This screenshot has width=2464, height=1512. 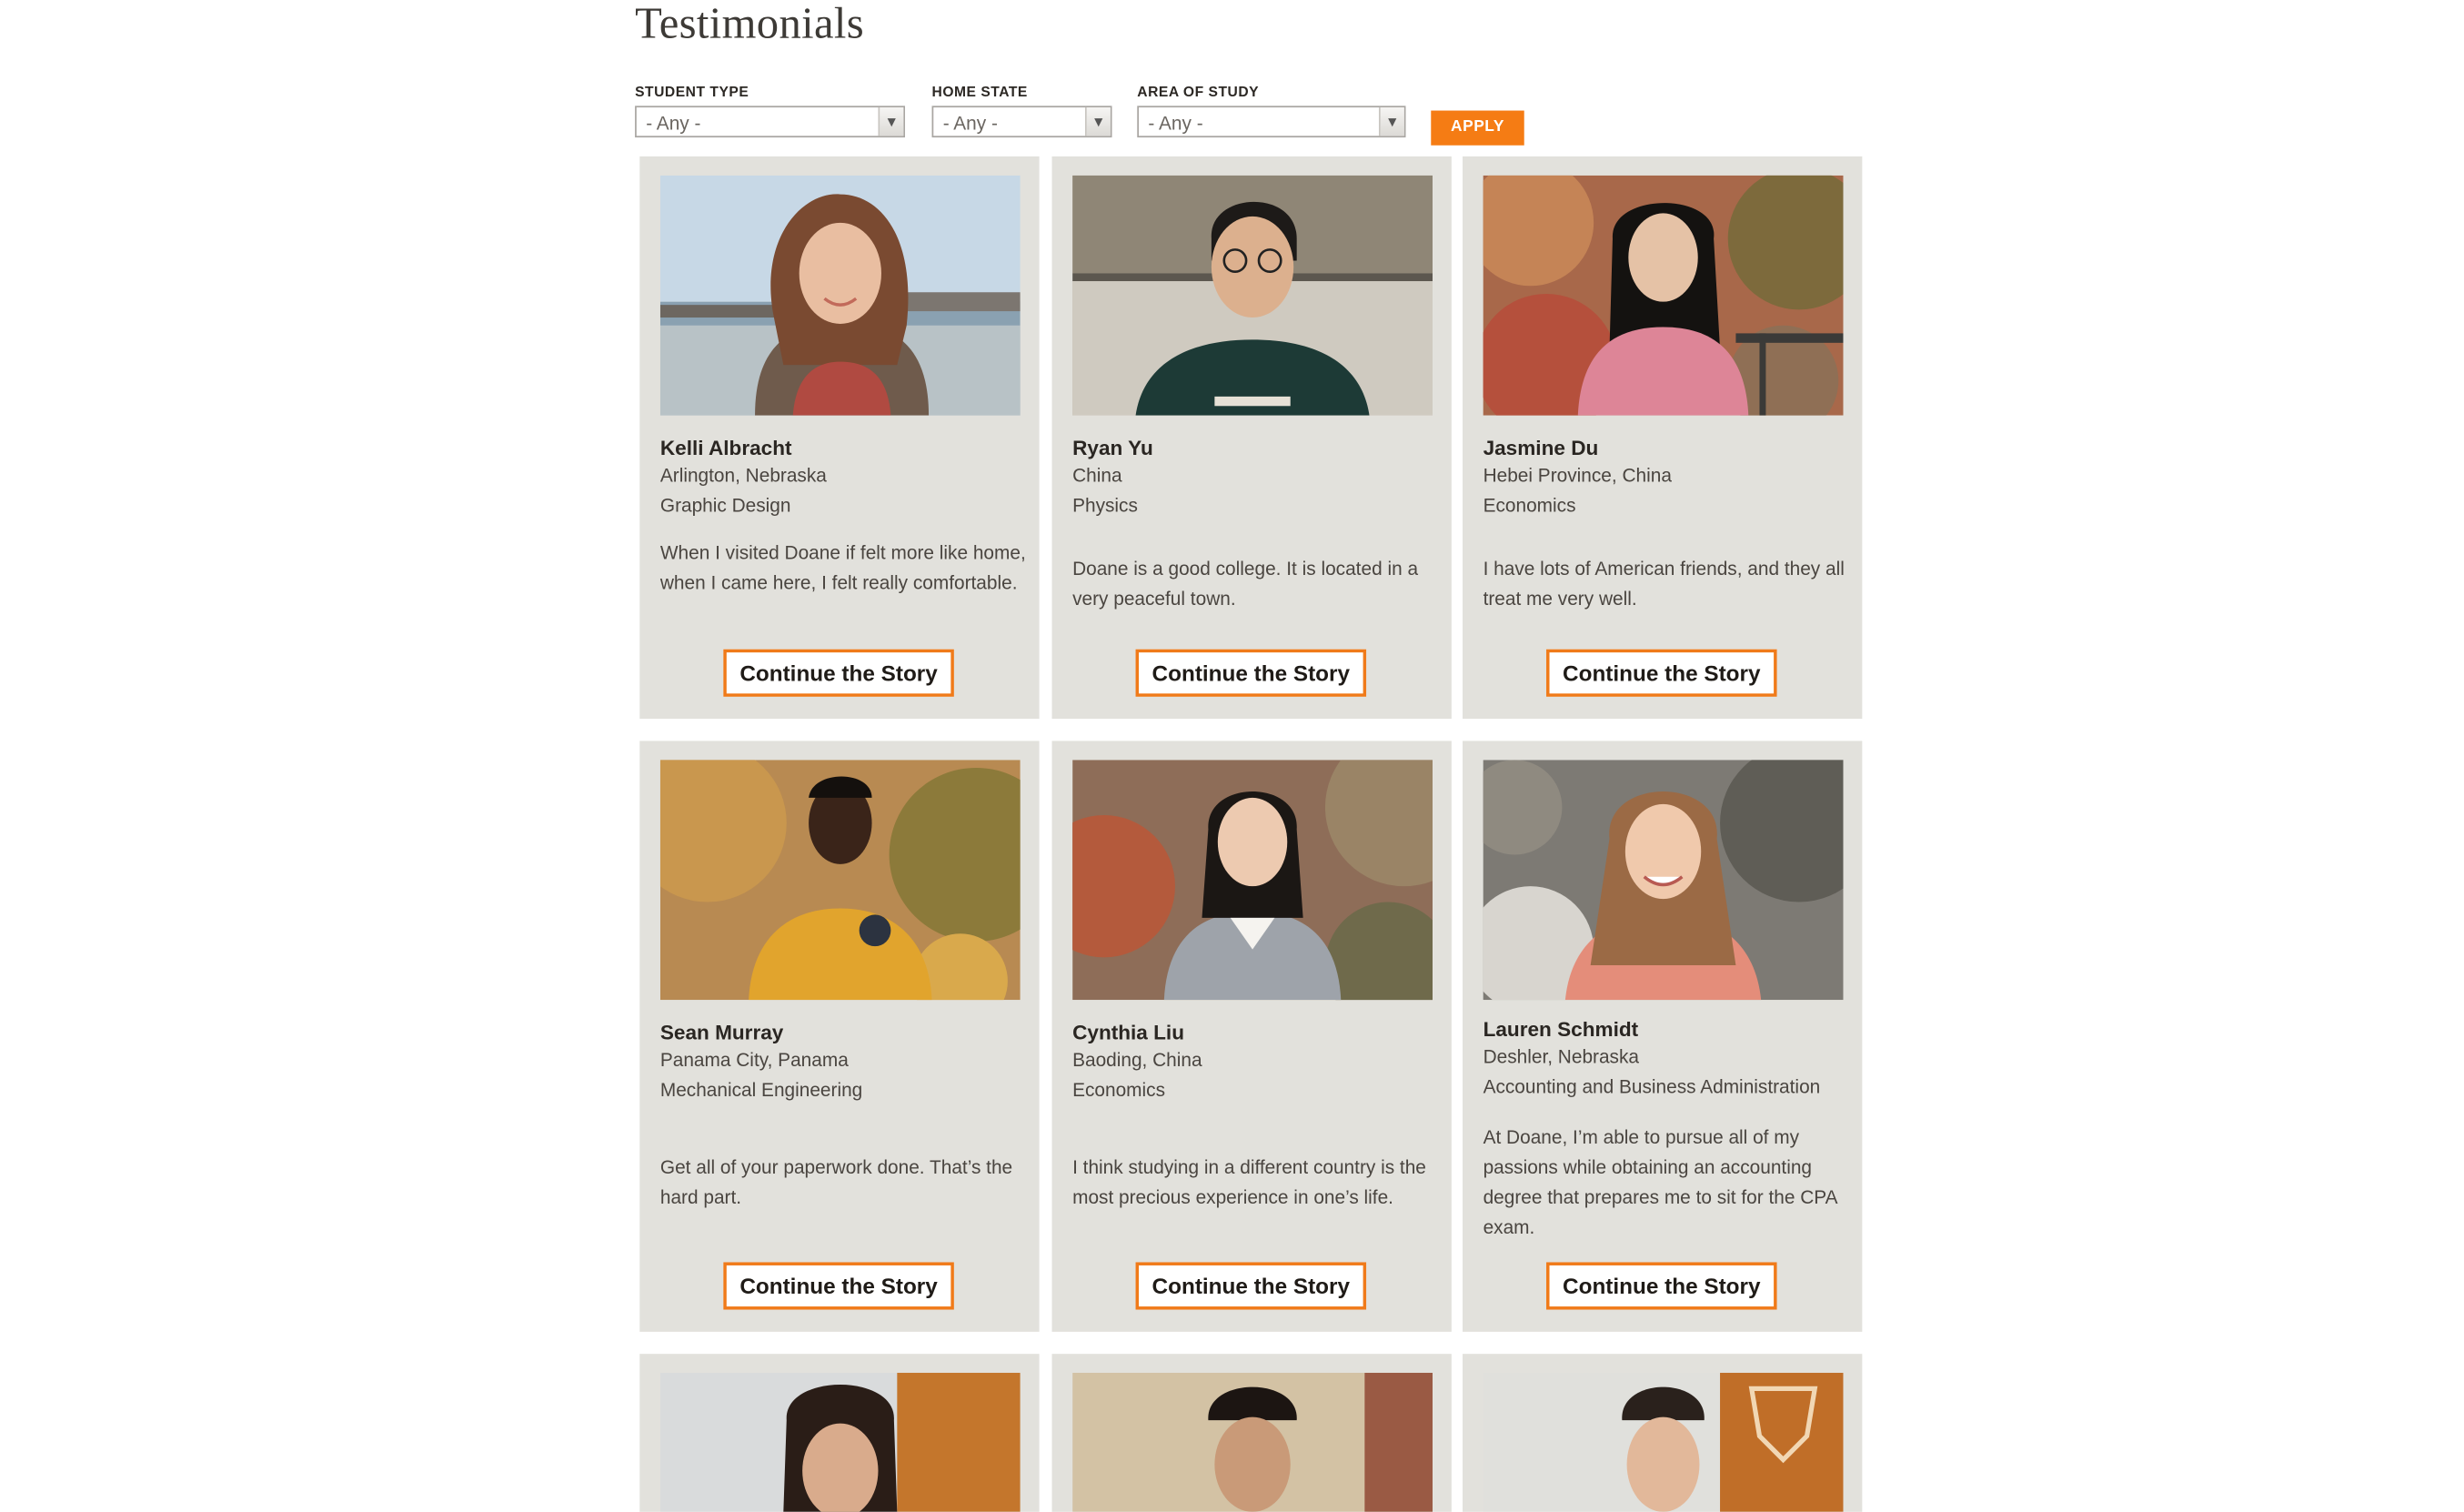 I want to click on student-name: Jasmine Du, so click(x=1541, y=448).